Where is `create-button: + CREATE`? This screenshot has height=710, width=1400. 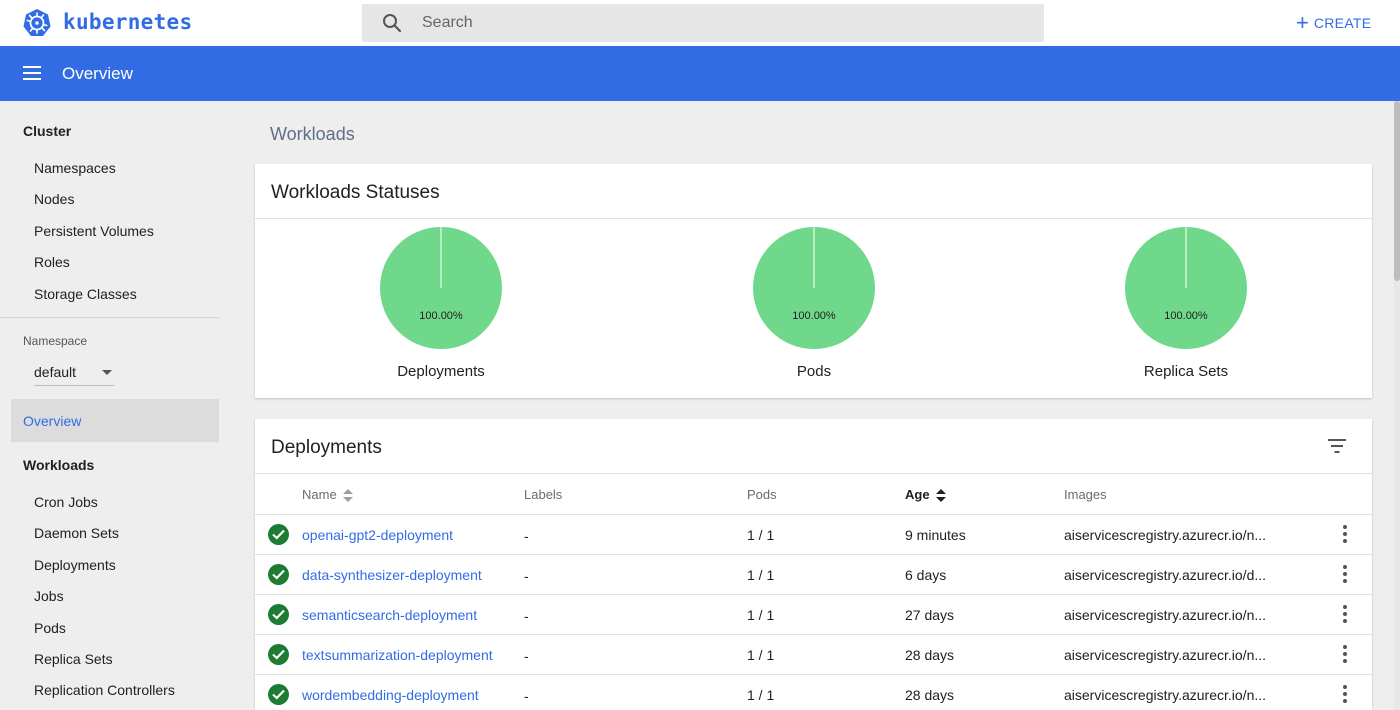
create-button: + CREATE is located at coordinates (1333, 23).